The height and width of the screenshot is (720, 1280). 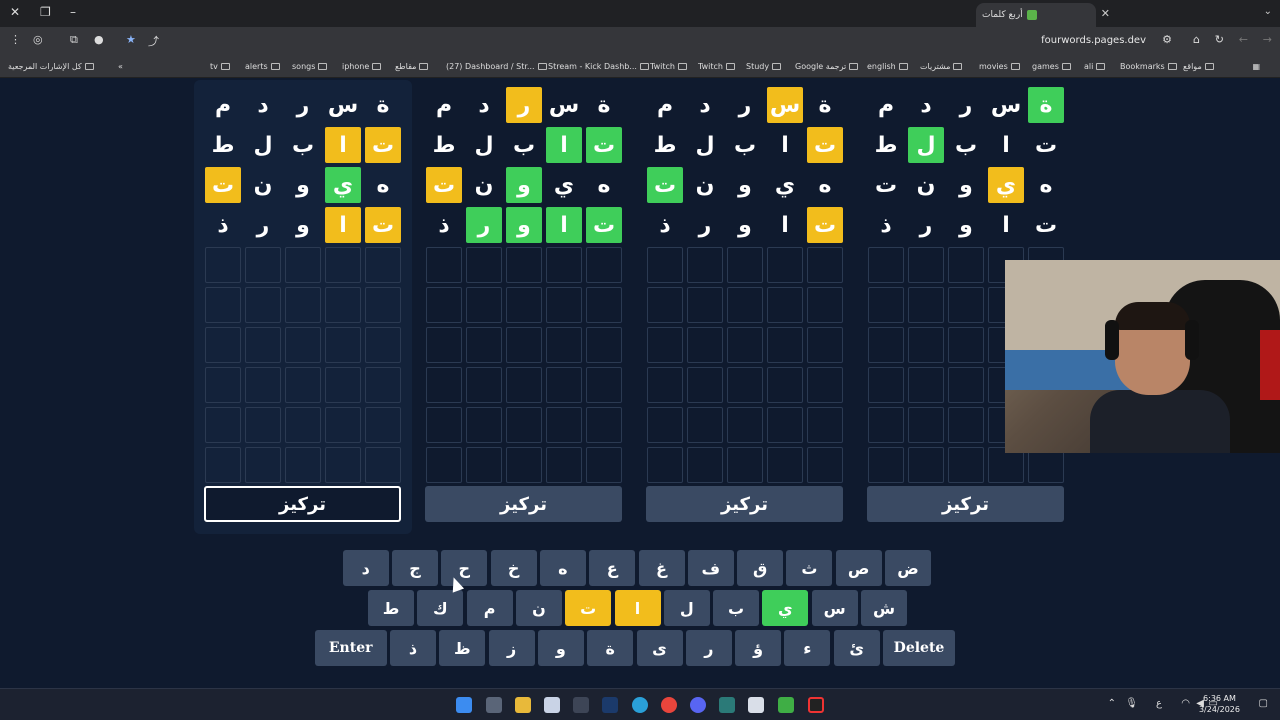 What do you see at coordinates (1105, 13) in the screenshot?
I see `close-tab-icon: ✕` at bounding box center [1105, 13].